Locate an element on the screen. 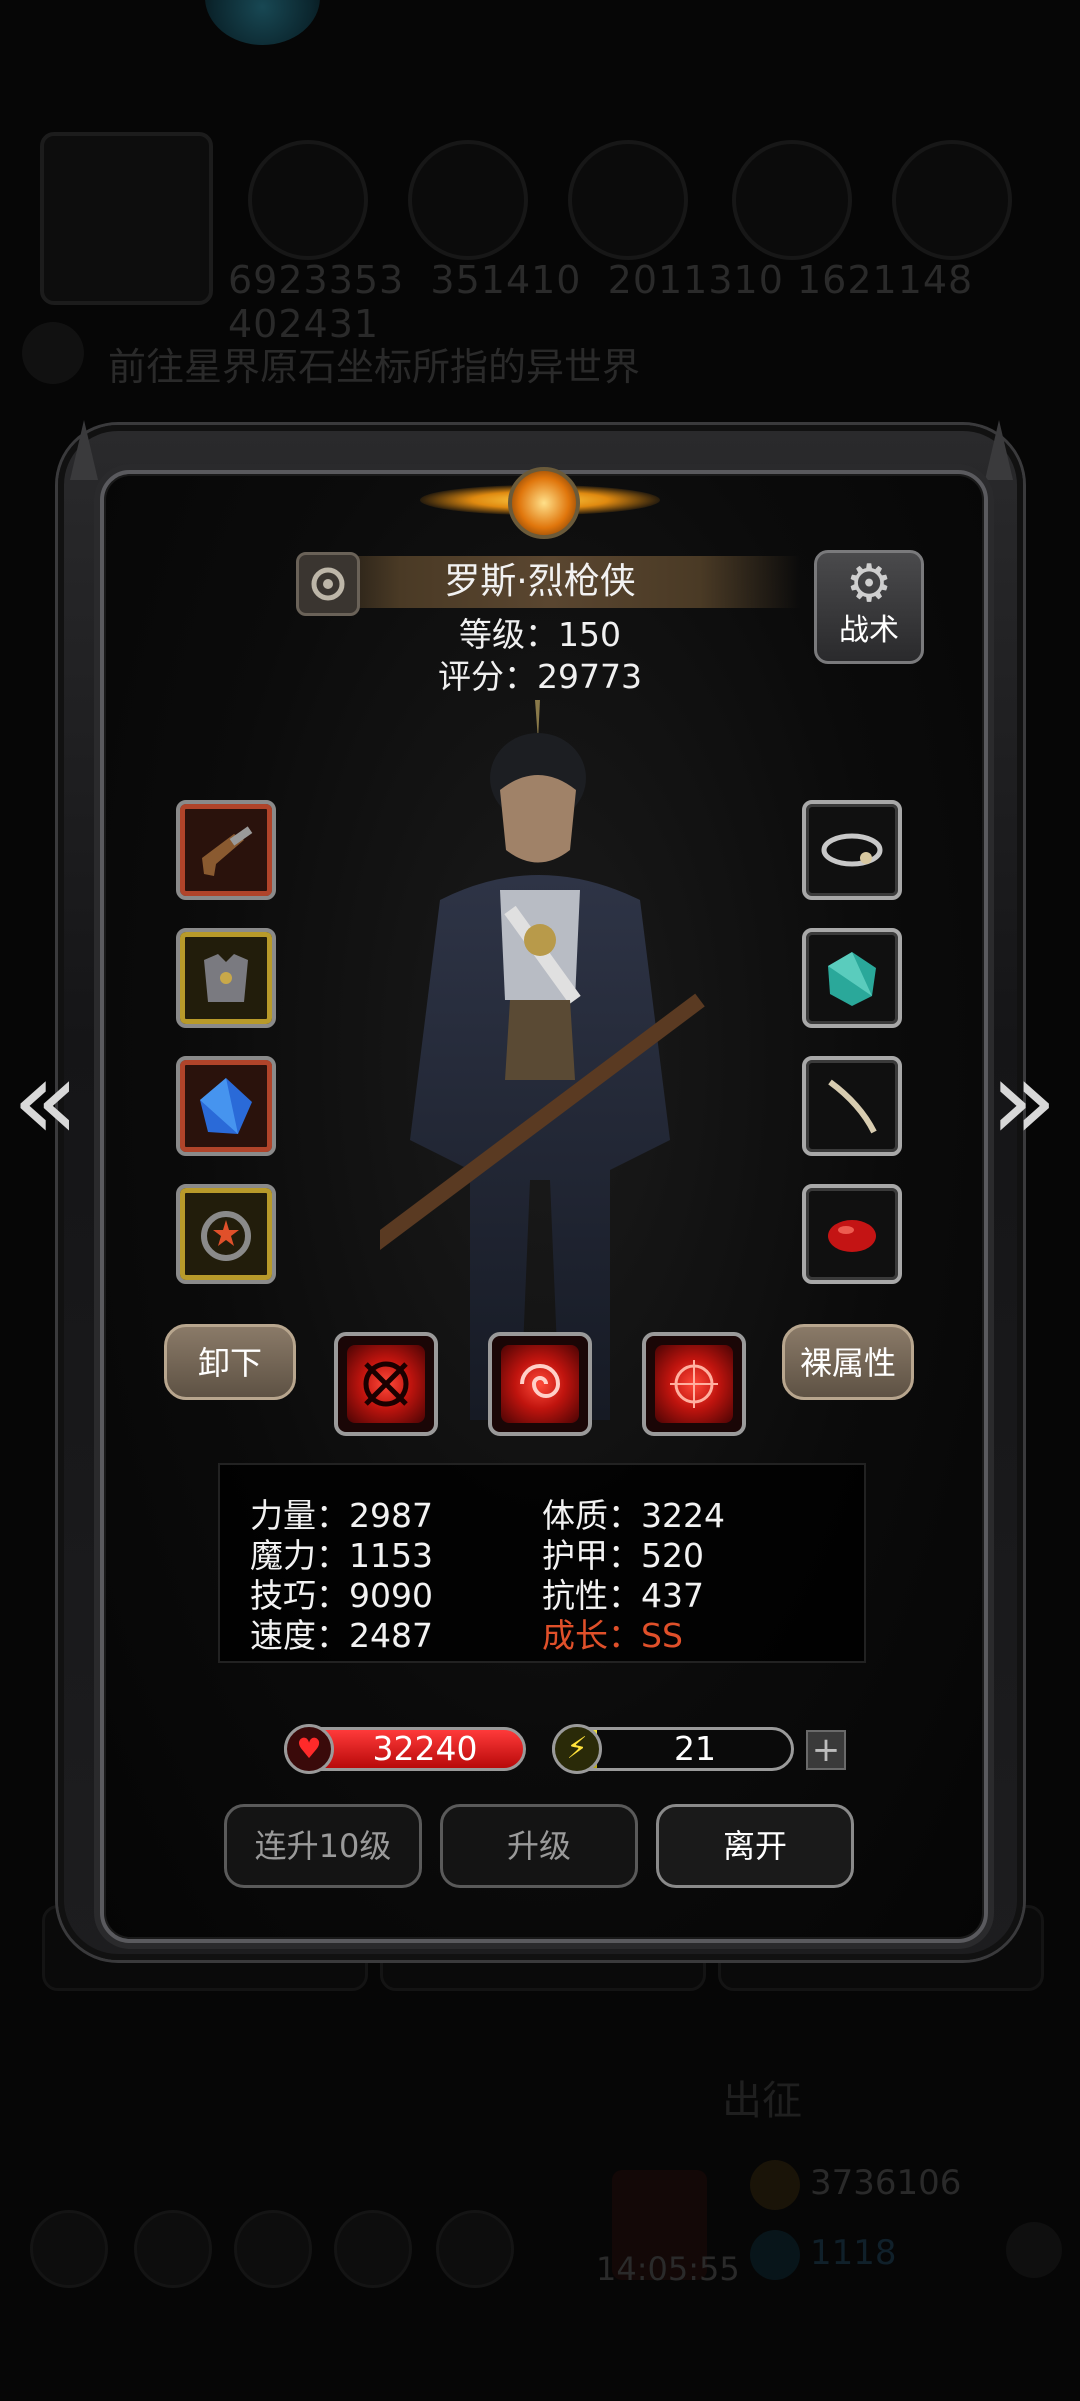 This screenshot has width=1080, height=2401. pistol-icon is located at coordinates (226, 850).